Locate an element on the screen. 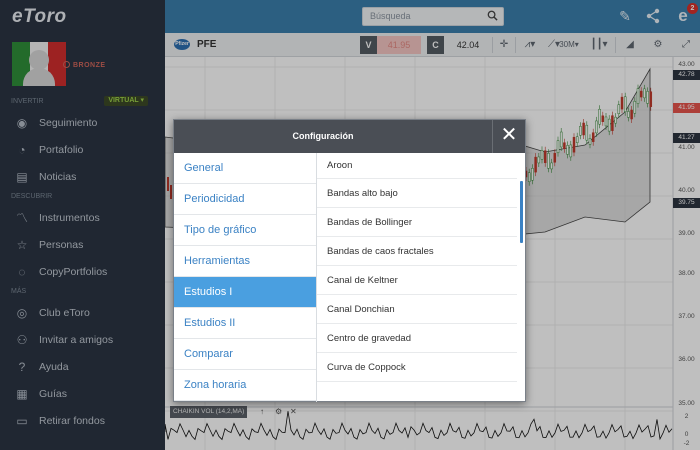 Image resolution: width=700 pixels, height=450 pixels. close-icon: ✕ is located at coordinates (508, 136).